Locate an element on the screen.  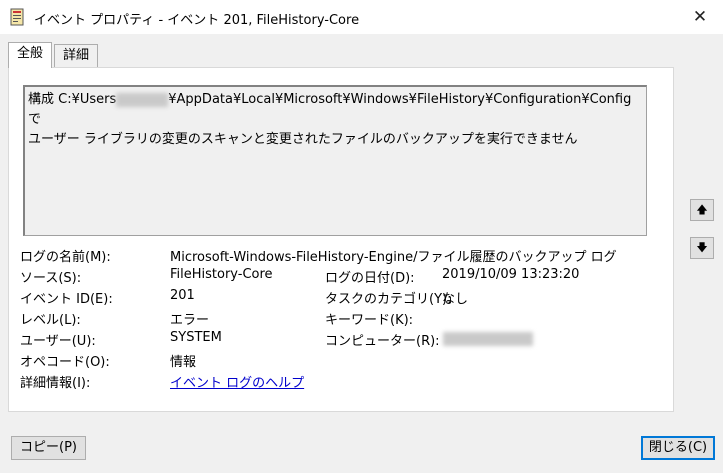
tab-details: 詳細 is located at coordinates (76, 55).